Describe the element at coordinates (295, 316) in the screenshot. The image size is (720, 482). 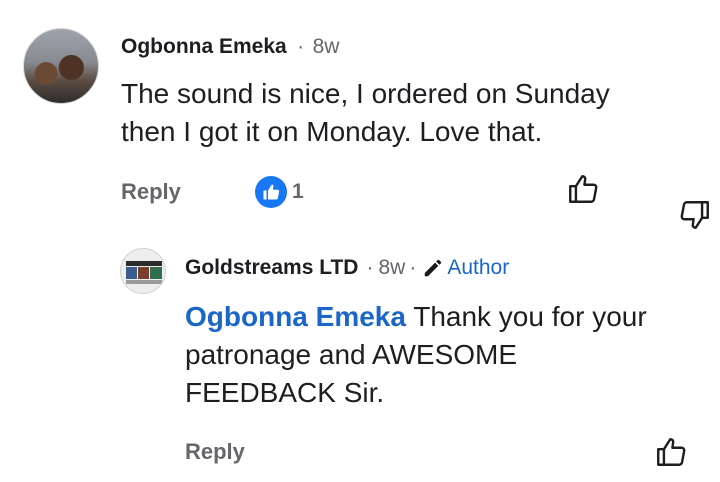
I see `mention-link: Ogbonna Emeka` at that location.